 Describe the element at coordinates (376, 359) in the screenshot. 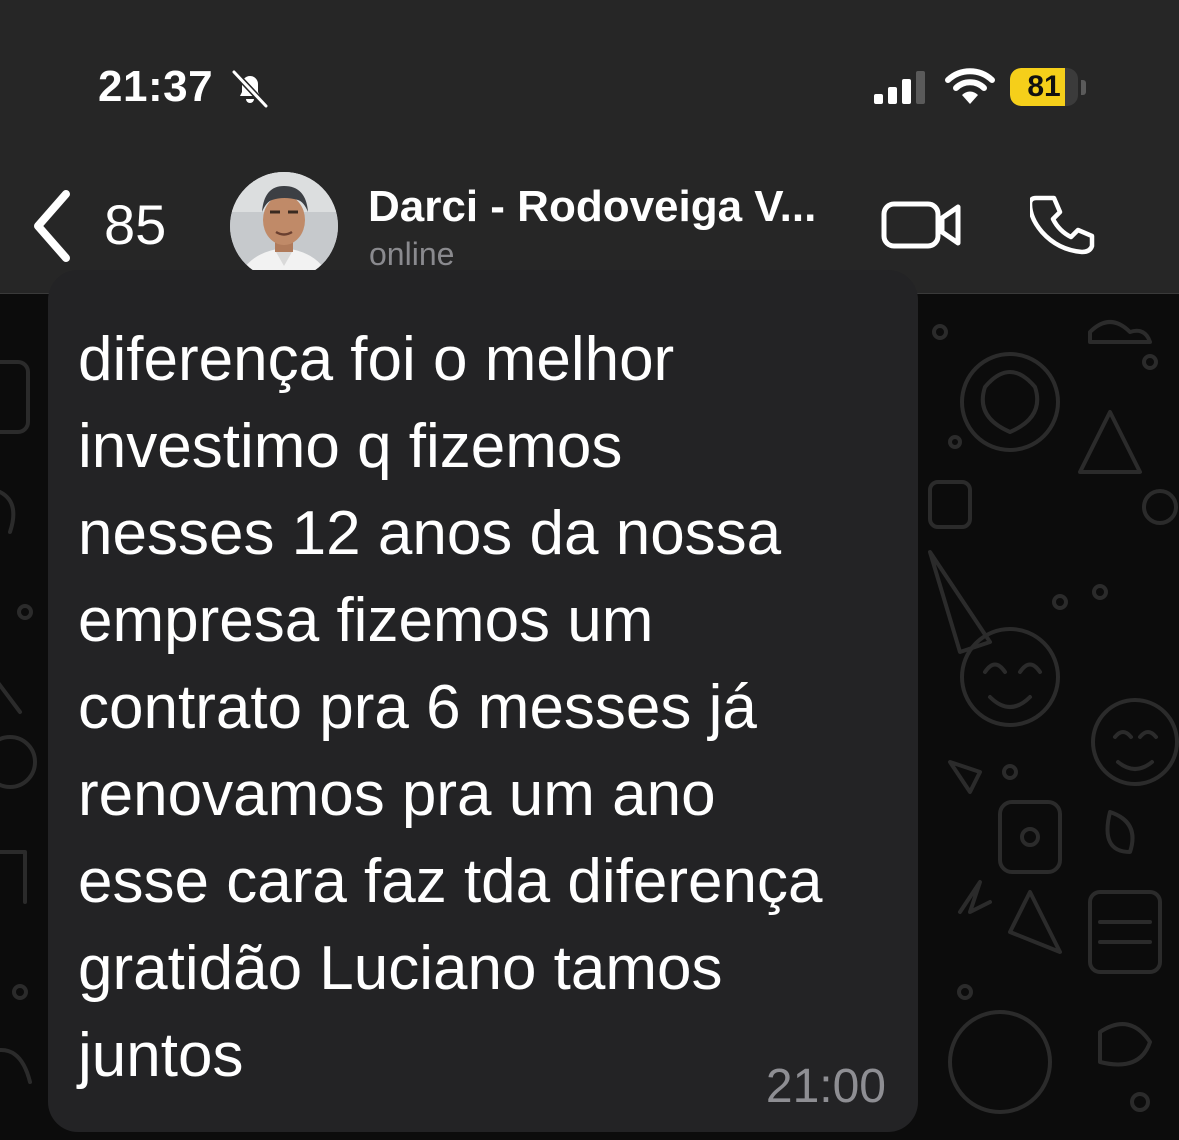

I see `message-line: diferença foi o melhor` at that location.